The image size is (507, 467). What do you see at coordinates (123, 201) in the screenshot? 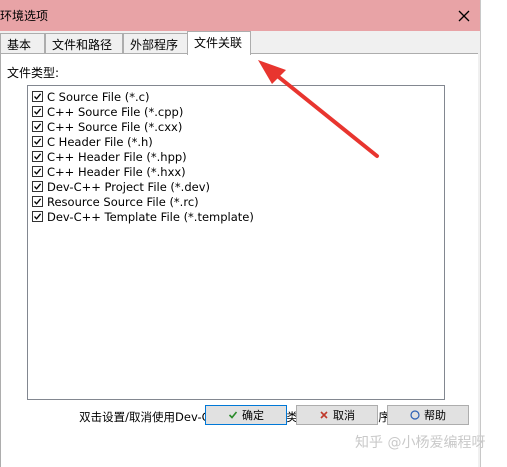
I see `file-type-label: Resource Source File (*.rc)` at bounding box center [123, 201].